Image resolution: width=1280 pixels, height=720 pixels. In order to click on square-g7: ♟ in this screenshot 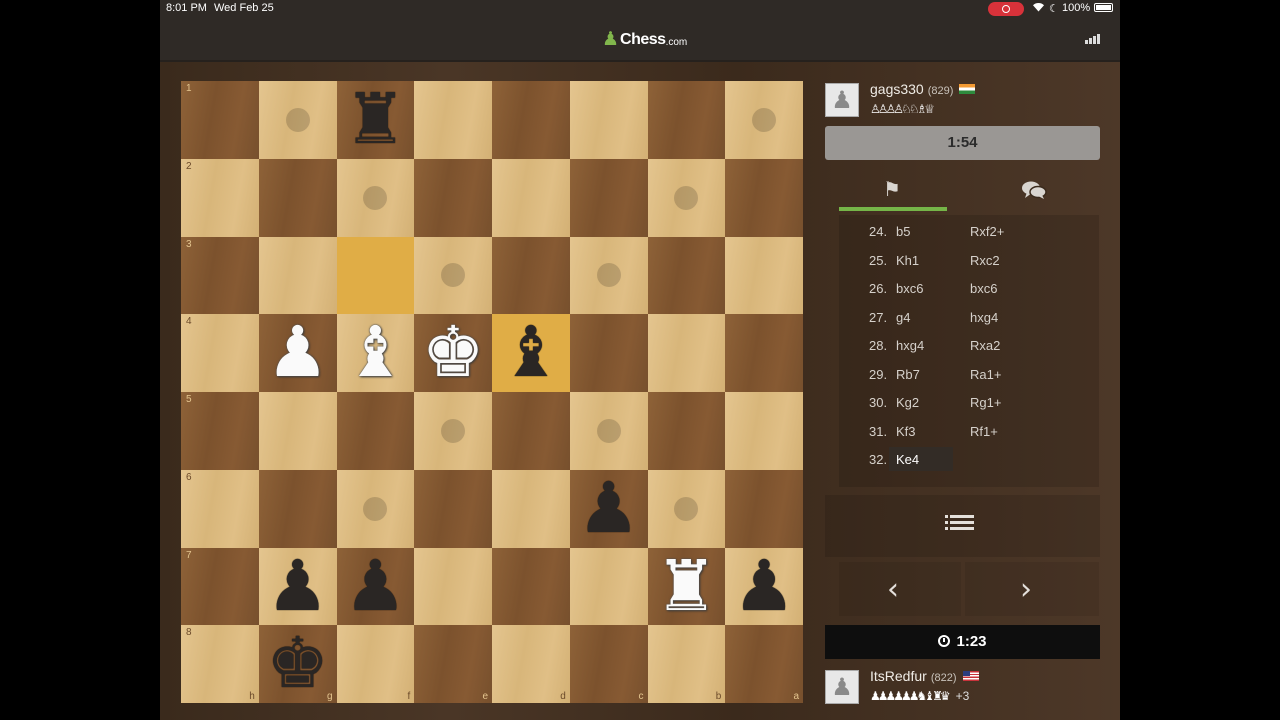, I will do `click(297, 586)`.